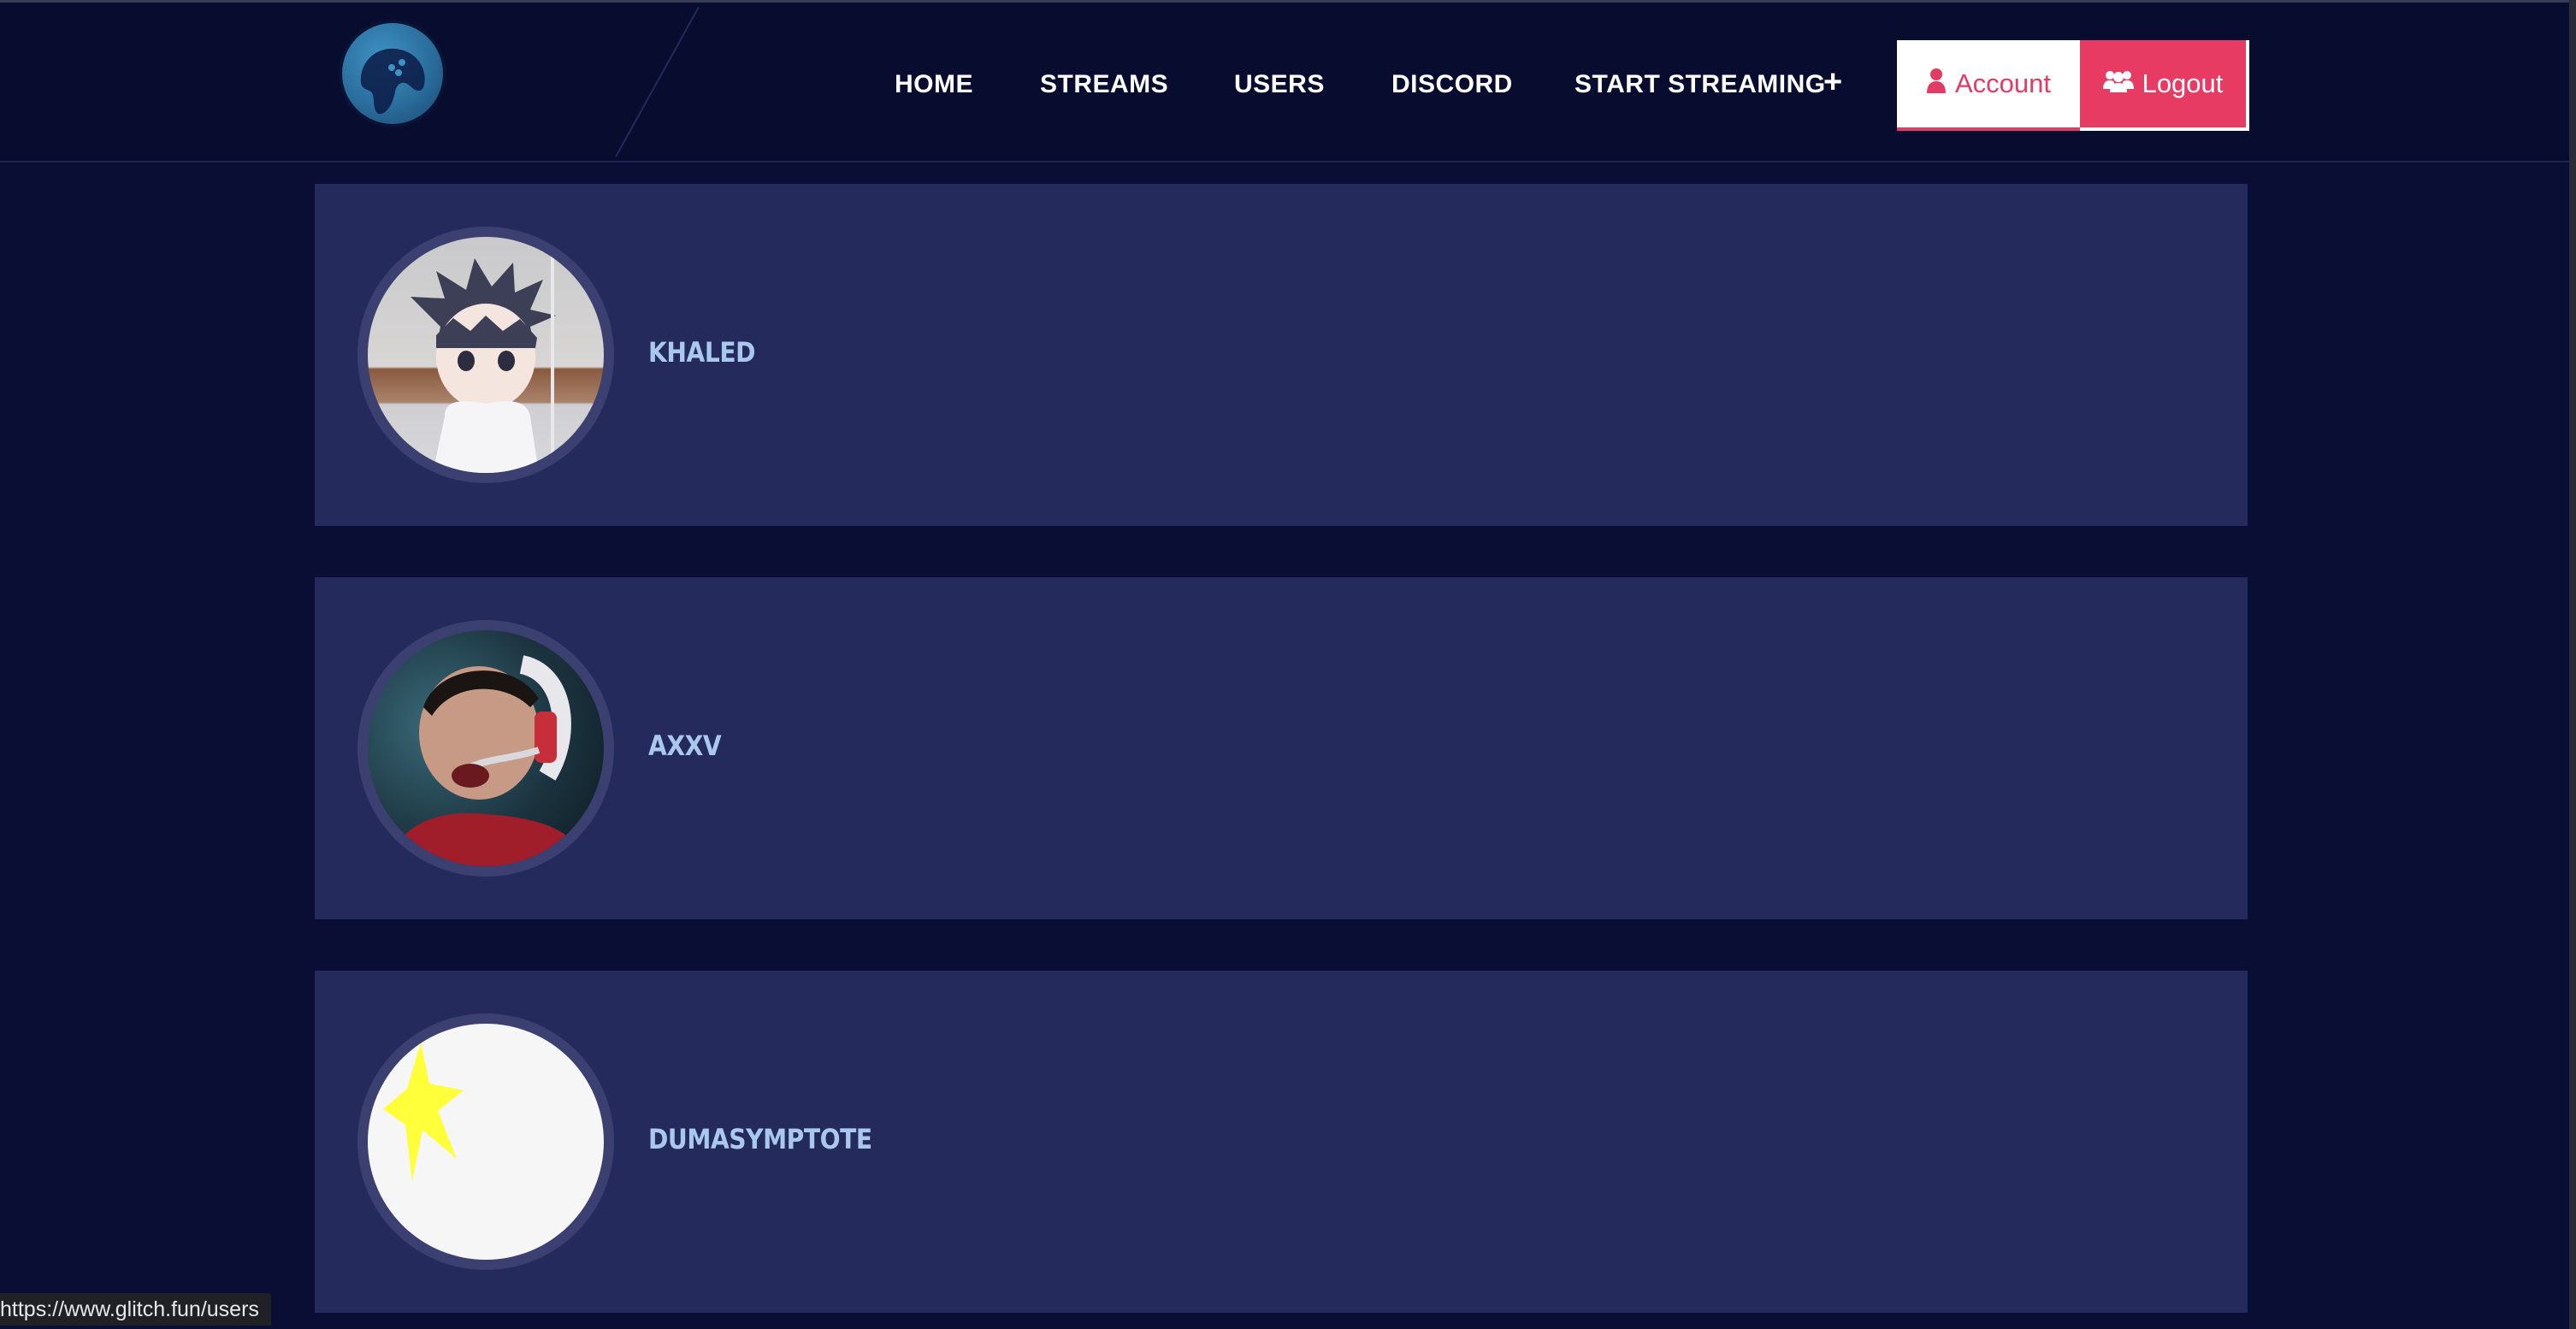  Describe the element at coordinates (760, 1139) in the screenshot. I see `username: DUMASYMPTOTE` at that location.